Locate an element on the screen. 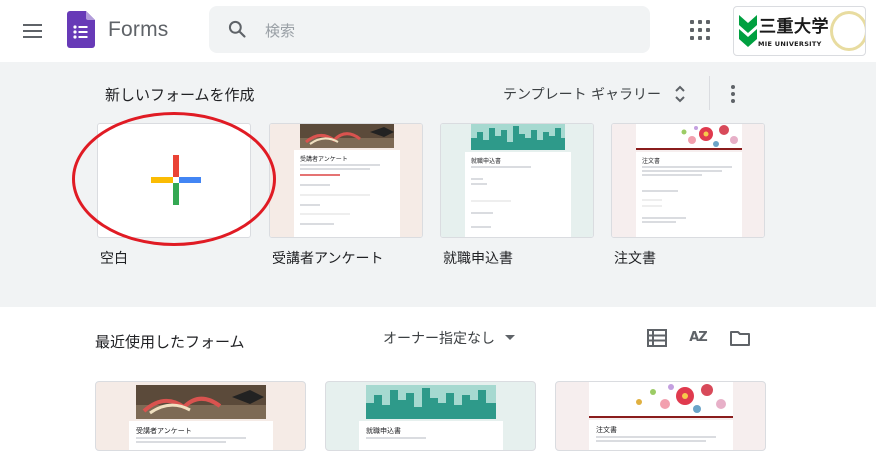 The width and height of the screenshot is (876, 451). template-label-job-application: 就職申込書 is located at coordinates (478, 258).